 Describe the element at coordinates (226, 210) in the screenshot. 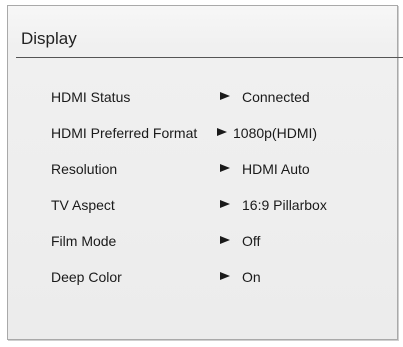

I see `setting-row-tv-aspect: TV Aspect 16:9 Pillarbox` at that location.